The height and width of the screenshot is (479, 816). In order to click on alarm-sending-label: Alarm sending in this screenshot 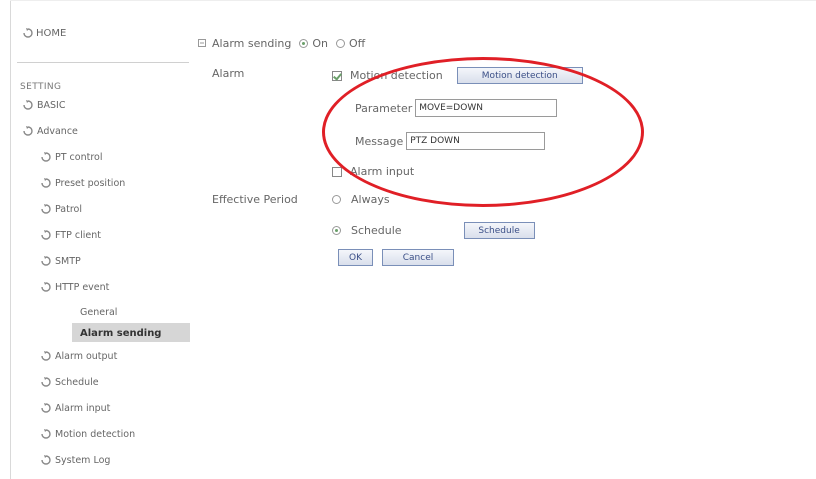, I will do `click(252, 43)`.